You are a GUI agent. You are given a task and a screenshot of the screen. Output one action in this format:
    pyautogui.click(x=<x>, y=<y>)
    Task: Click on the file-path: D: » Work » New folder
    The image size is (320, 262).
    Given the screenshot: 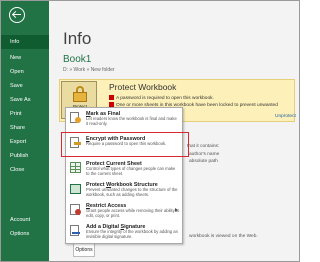 What is the action you would take?
    pyautogui.click(x=89, y=70)
    